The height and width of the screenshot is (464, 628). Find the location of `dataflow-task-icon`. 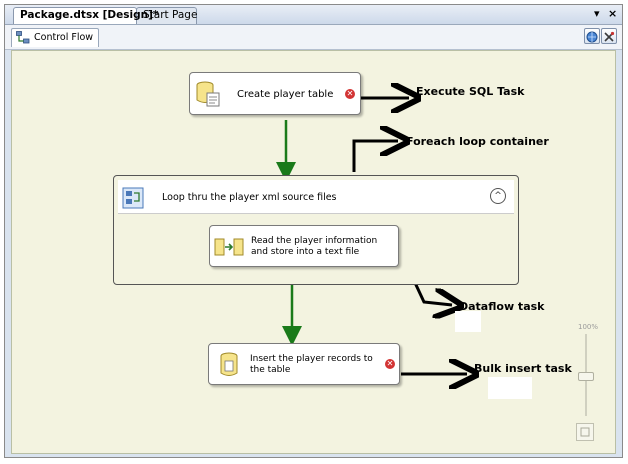

dataflow-task-icon is located at coordinates (229, 247).